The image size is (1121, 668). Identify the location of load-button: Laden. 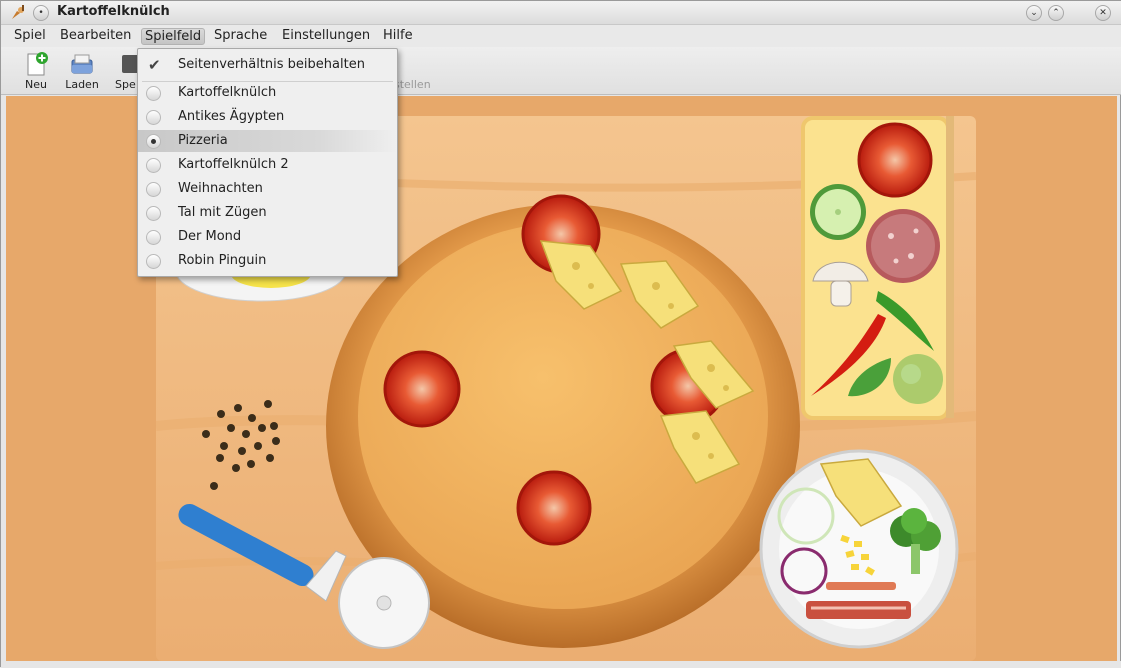
(82, 72).